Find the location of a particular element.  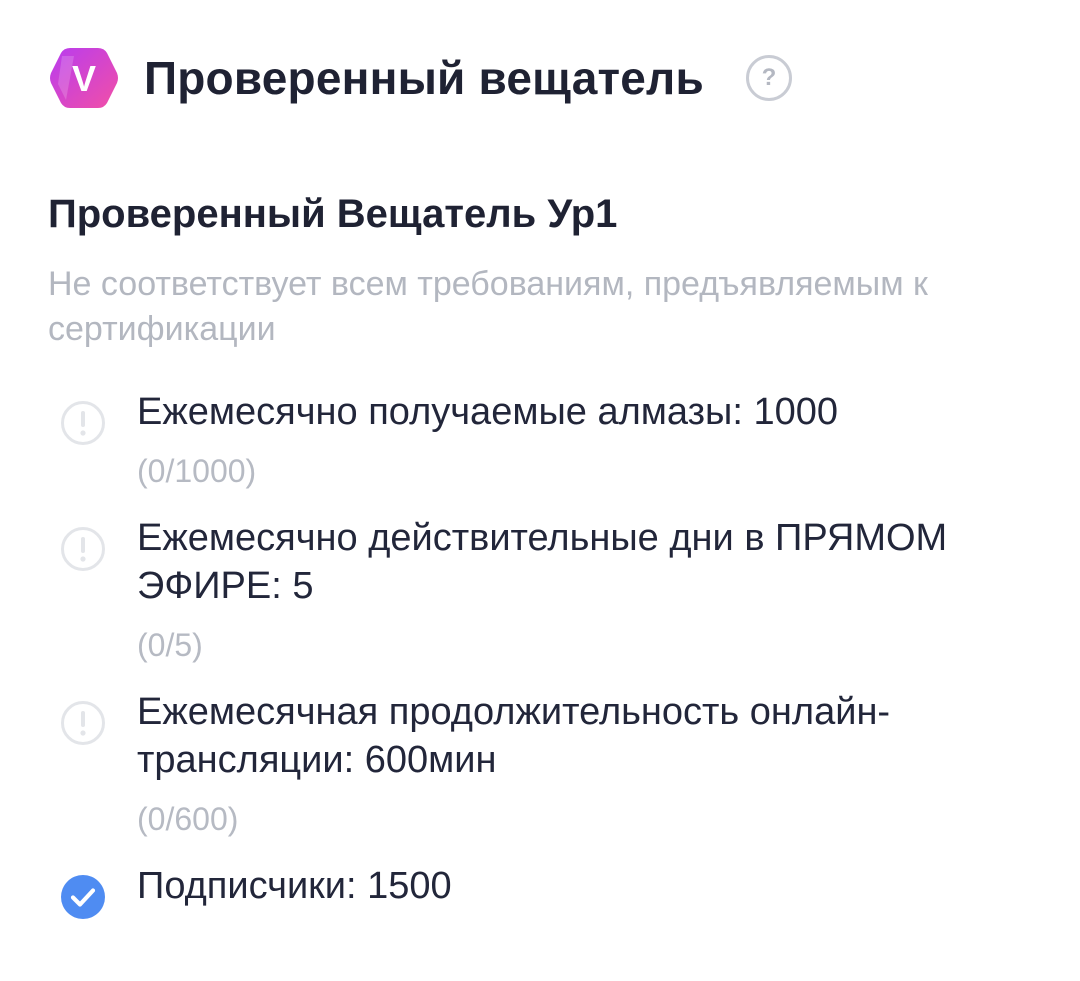

page-header: V Проверенный вещатель ? is located at coordinates (420, 78).